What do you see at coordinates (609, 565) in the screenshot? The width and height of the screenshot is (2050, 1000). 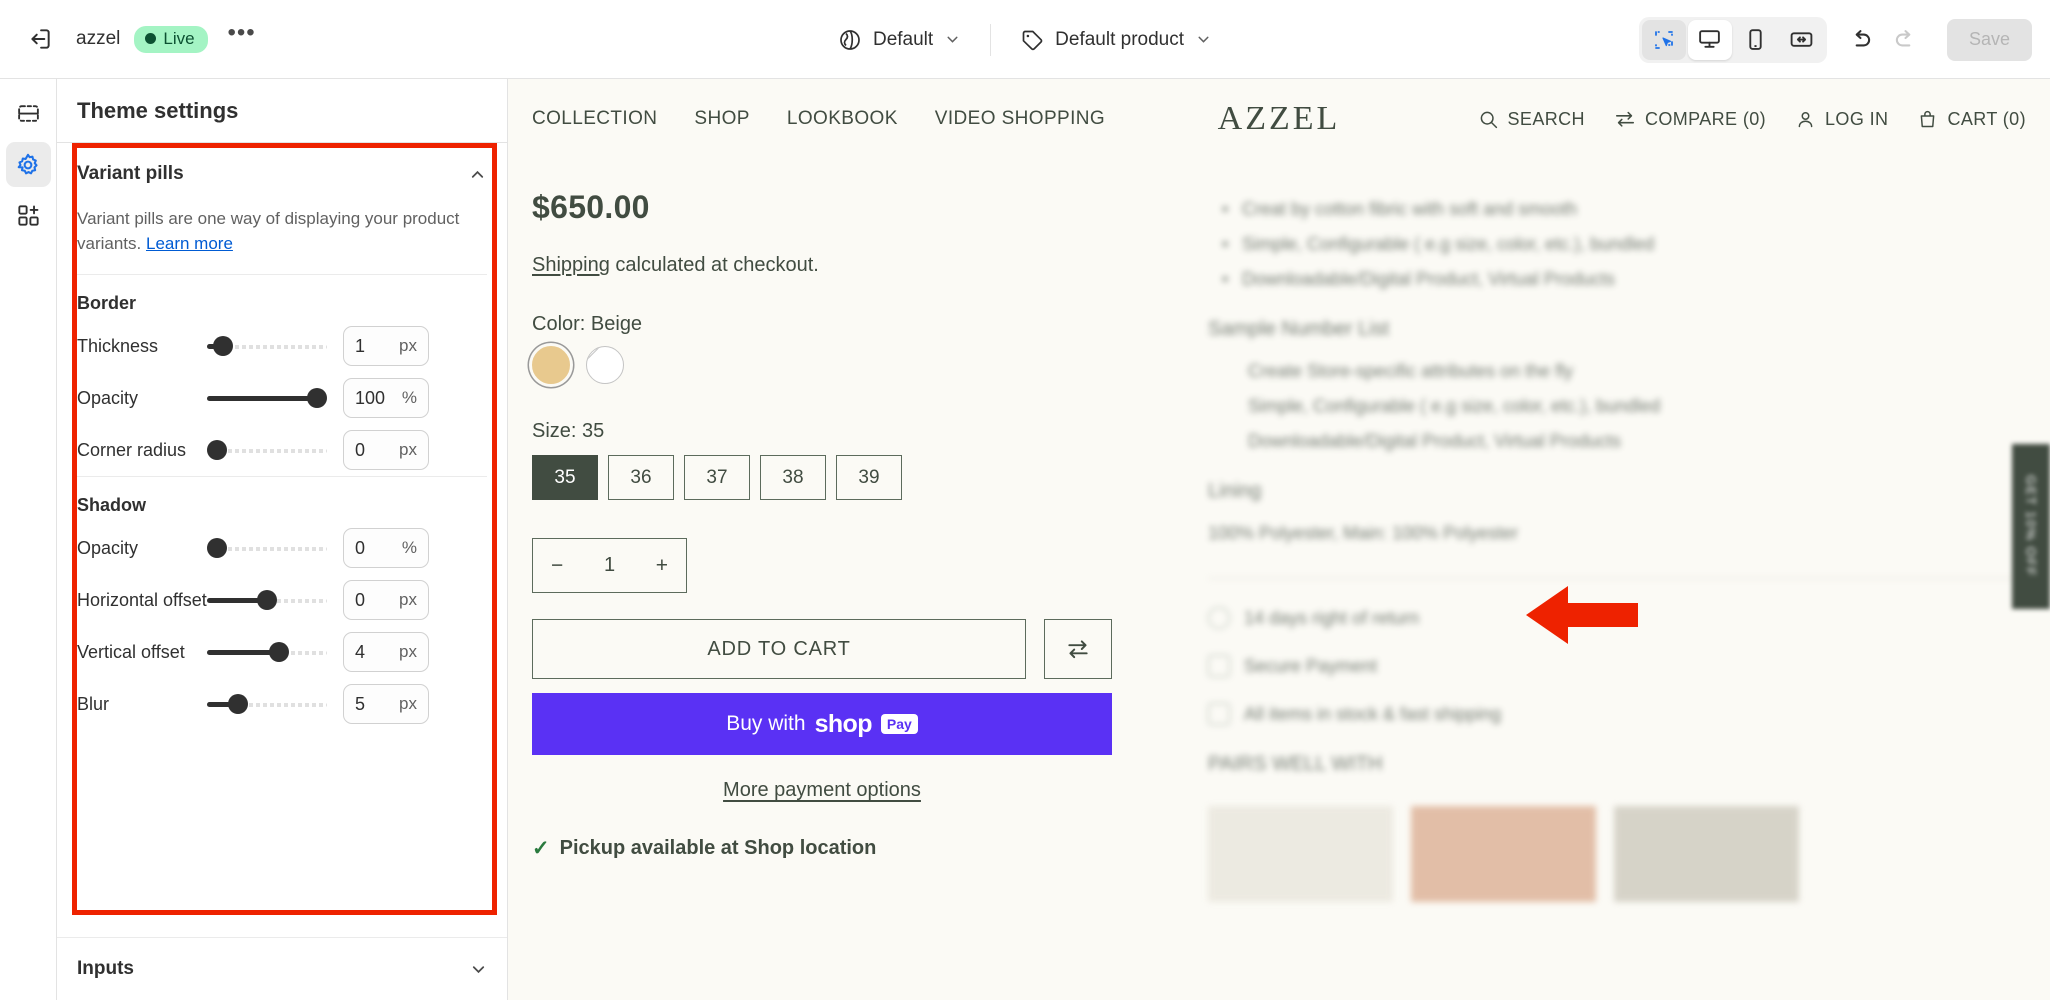 I see `quantity-value: 1` at bounding box center [609, 565].